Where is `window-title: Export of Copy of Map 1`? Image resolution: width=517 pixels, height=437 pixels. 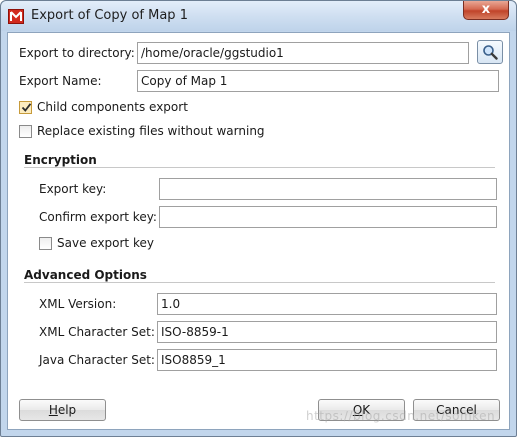 window-title: Export of Copy of Map 1 is located at coordinates (109, 15).